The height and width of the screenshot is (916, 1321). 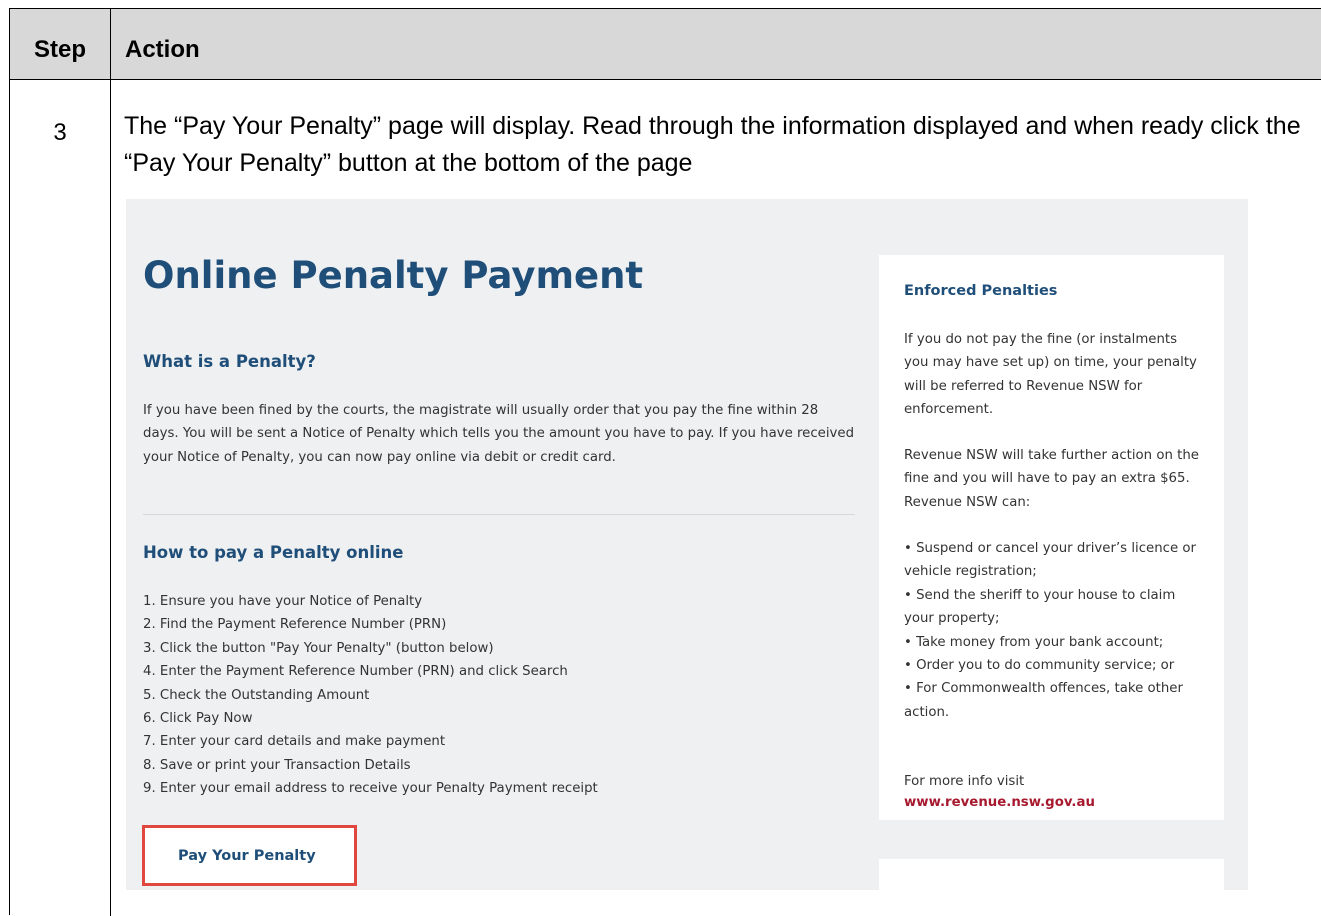 I want to click on header-step: Step, so click(x=59, y=49).